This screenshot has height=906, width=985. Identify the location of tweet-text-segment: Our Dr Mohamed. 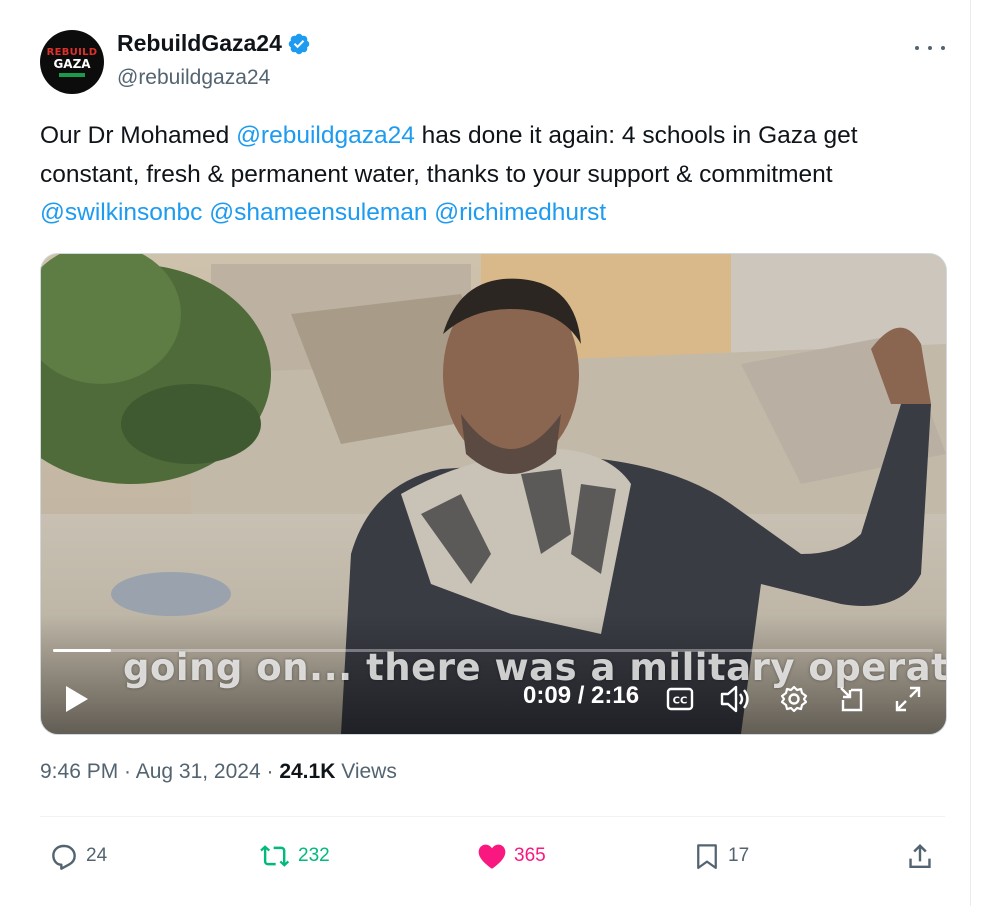
(138, 135).